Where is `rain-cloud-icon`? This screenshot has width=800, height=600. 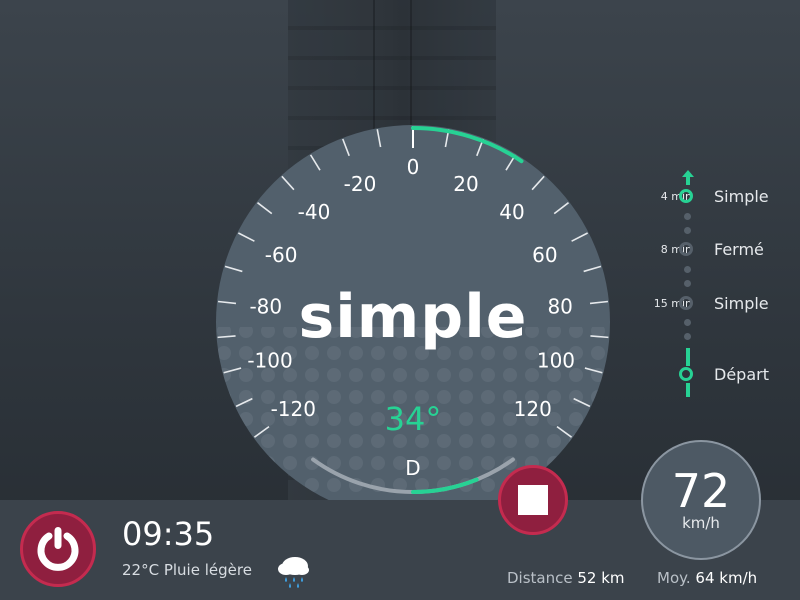 rain-cloud-icon is located at coordinates (294, 573).